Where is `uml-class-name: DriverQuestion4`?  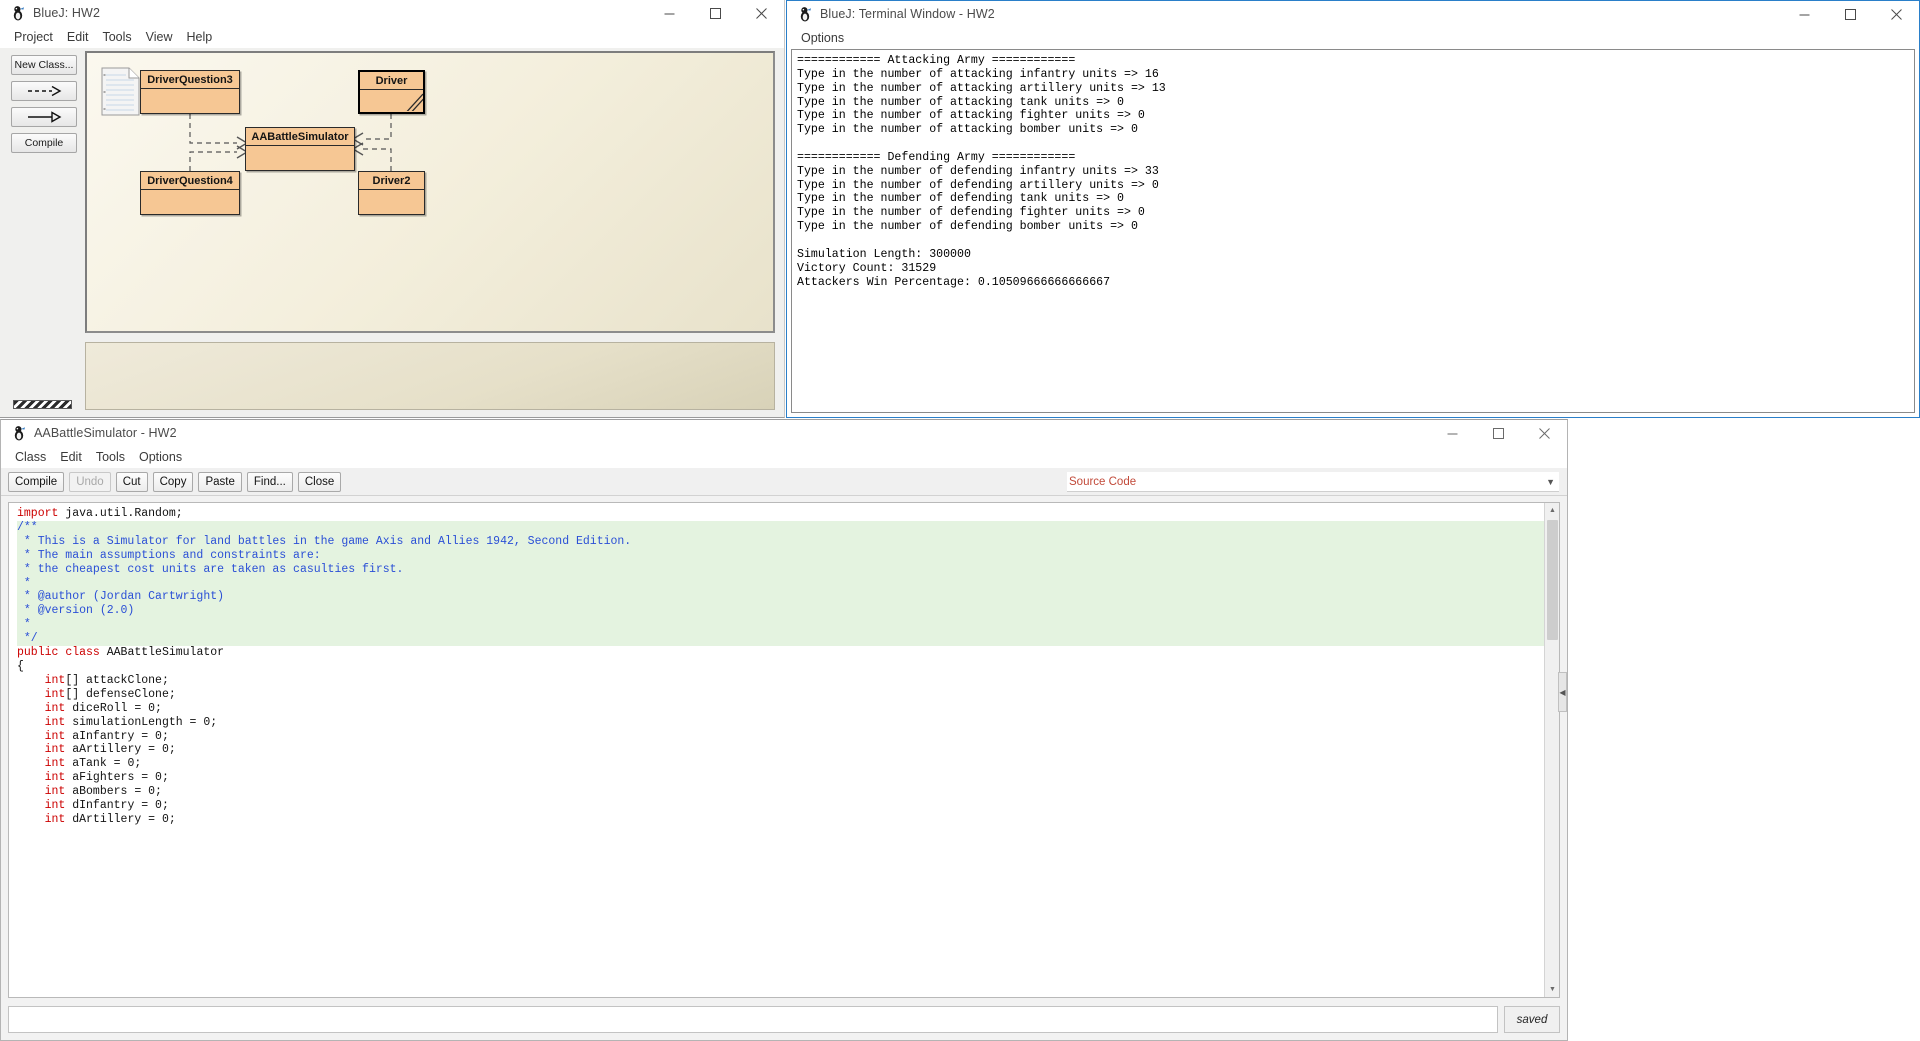 uml-class-name: DriverQuestion4 is located at coordinates (190, 181).